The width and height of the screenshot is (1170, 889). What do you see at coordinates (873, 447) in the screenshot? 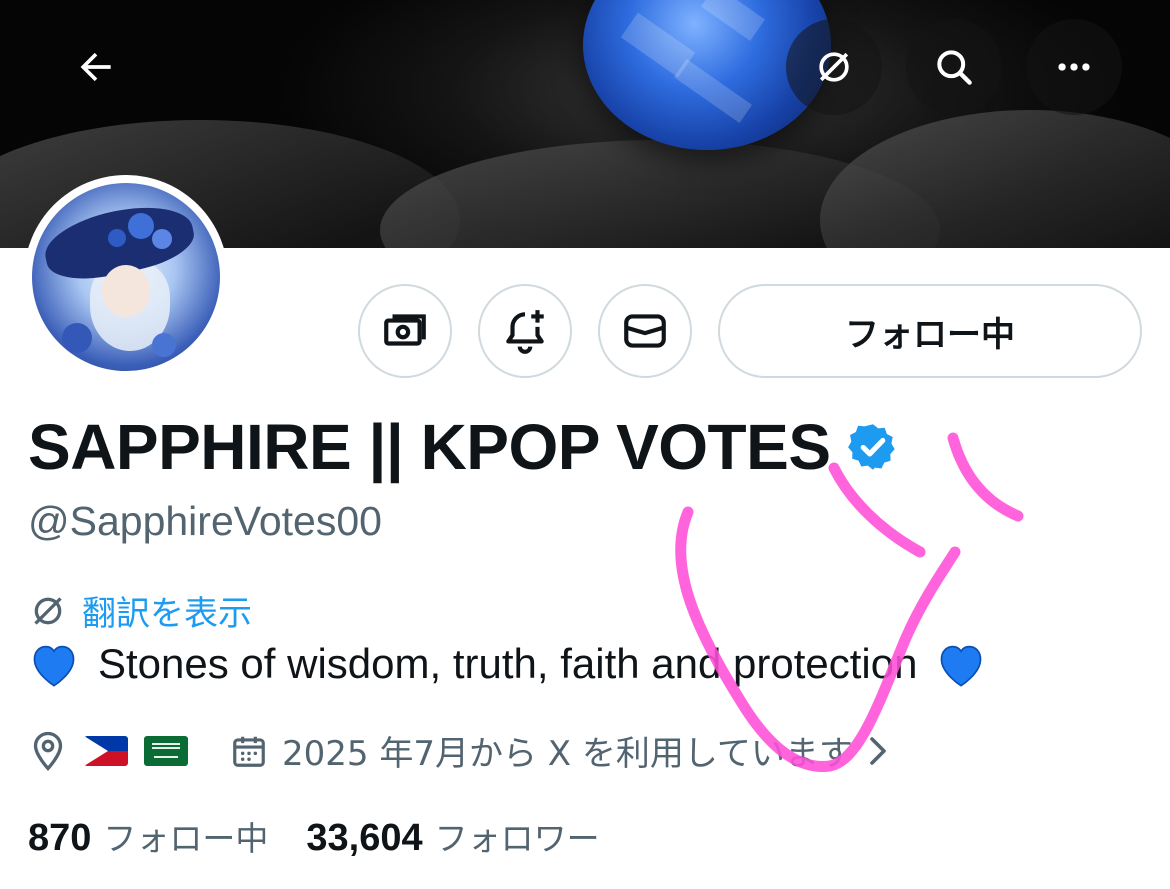
I see `verified-badge-icon` at bounding box center [873, 447].